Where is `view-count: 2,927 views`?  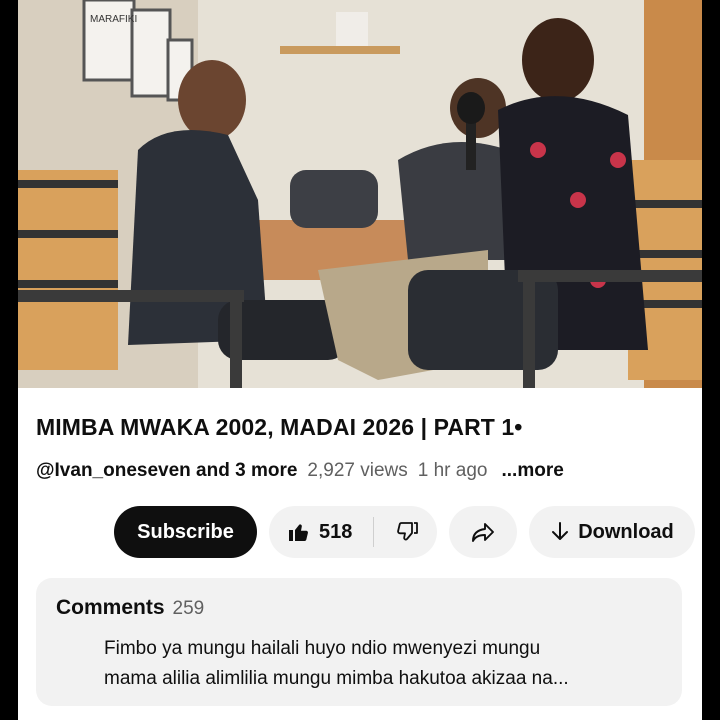 view-count: 2,927 views is located at coordinates (357, 470).